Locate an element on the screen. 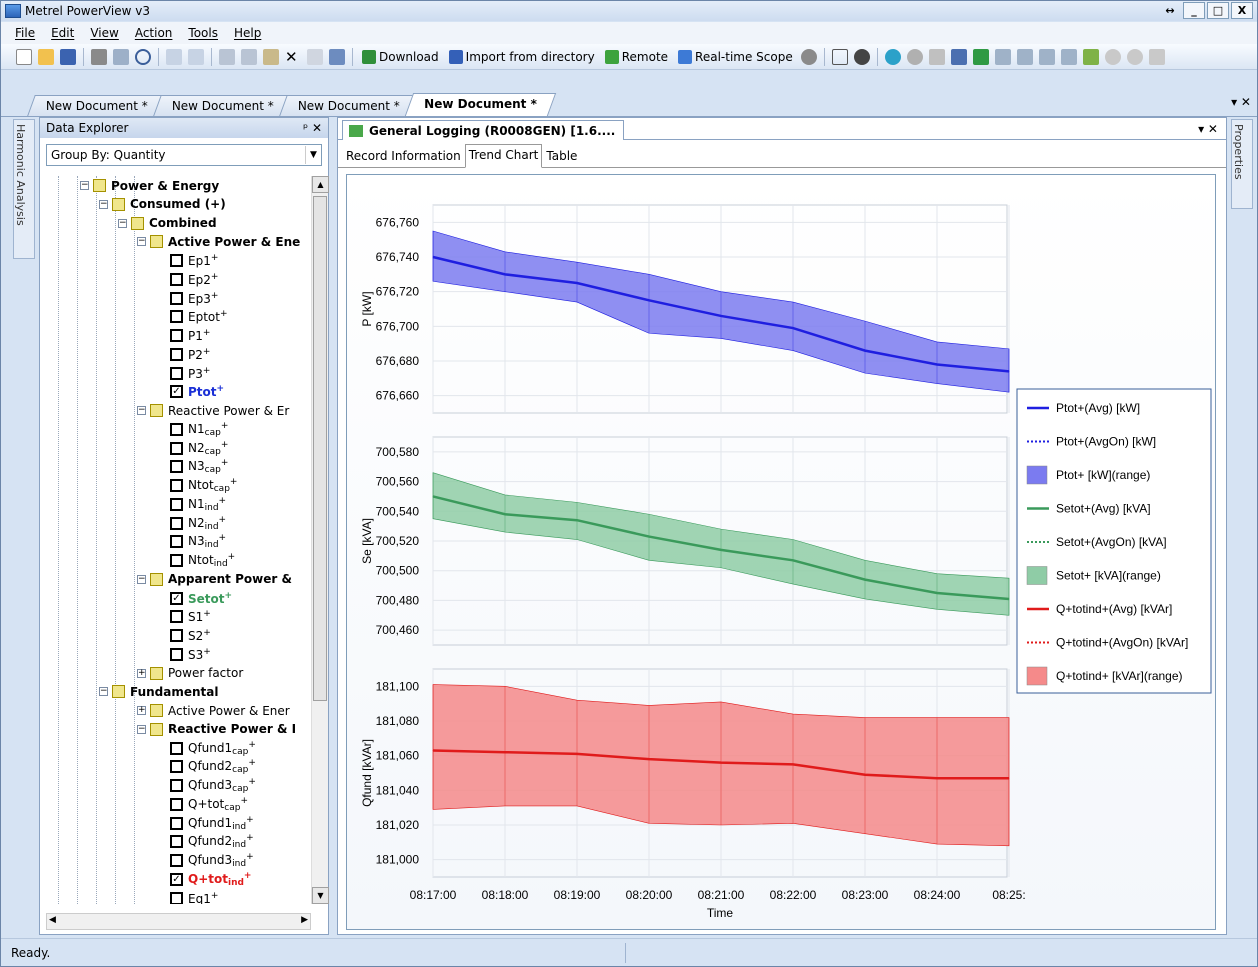 The image size is (1258, 967). tree-horizontal-scrollbar: ◀ ▶ is located at coordinates (178, 921).